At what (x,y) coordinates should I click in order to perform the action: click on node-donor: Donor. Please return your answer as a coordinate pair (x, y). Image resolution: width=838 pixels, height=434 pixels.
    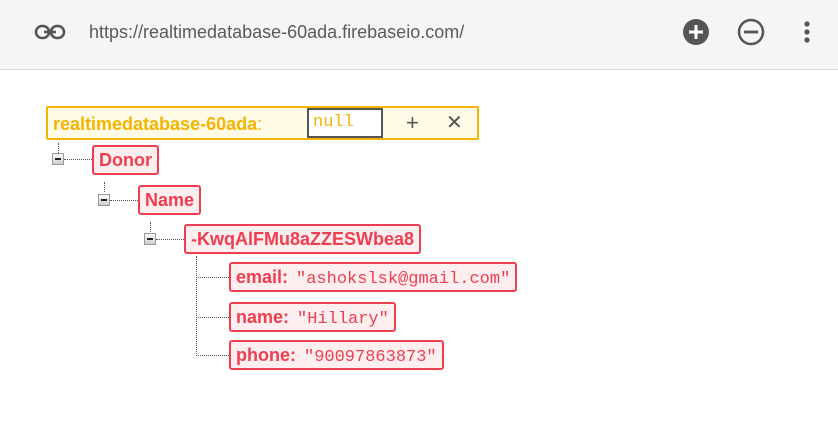
    Looking at the image, I should click on (125, 160).